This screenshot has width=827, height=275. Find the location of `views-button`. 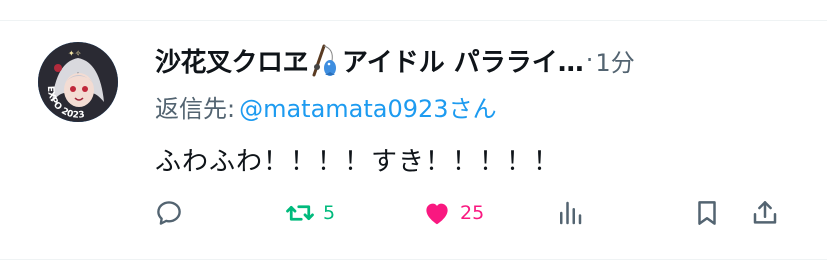

views-button is located at coordinates (570, 213).